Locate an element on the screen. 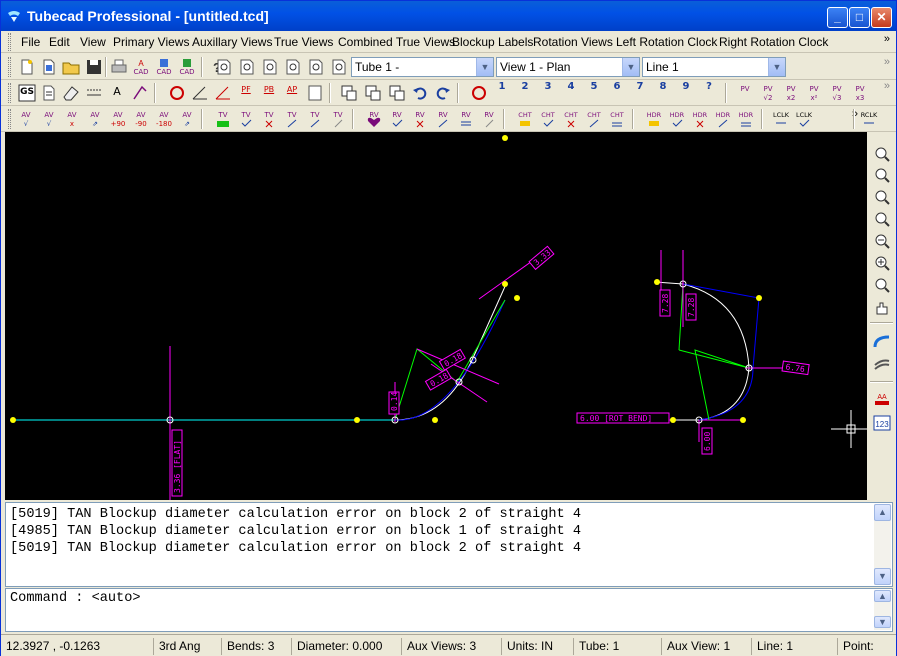 The height and width of the screenshot is (656, 897). zoom-window-icon is located at coordinates (339, 67).